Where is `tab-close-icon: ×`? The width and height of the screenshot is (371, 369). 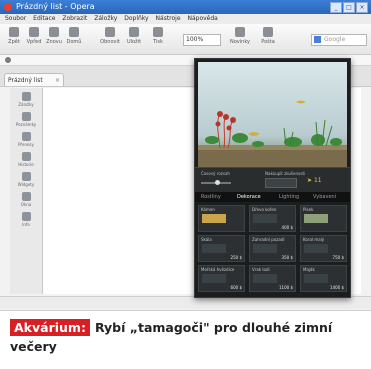
tab-close-icon: × is located at coordinates (57, 80).